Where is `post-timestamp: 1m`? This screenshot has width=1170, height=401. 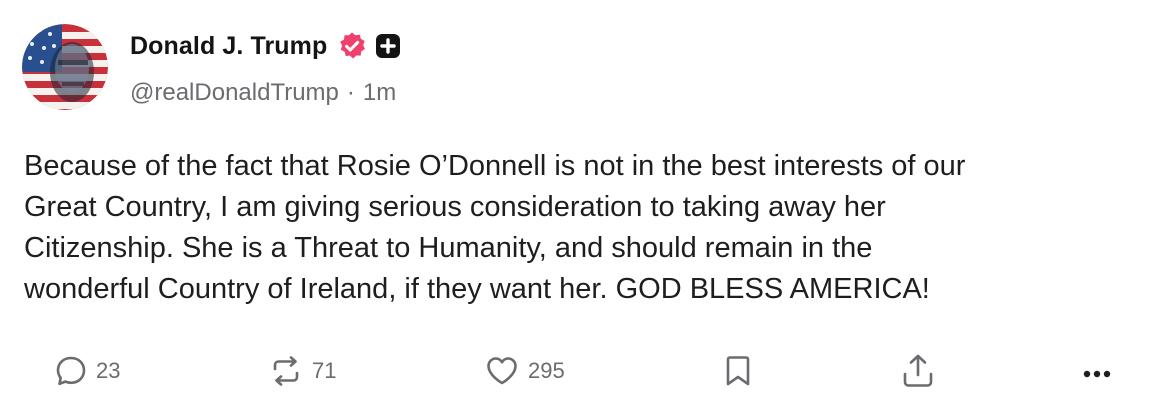
post-timestamp: 1m is located at coordinates (379, 93).